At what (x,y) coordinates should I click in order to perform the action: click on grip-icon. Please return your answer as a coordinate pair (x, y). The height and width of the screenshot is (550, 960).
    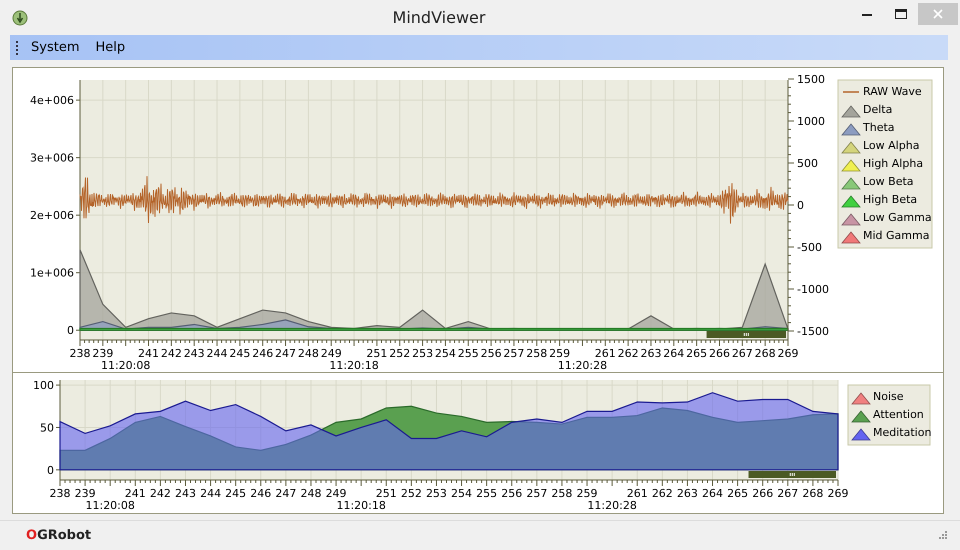
    Looking at the image, I should click on (17, 48).